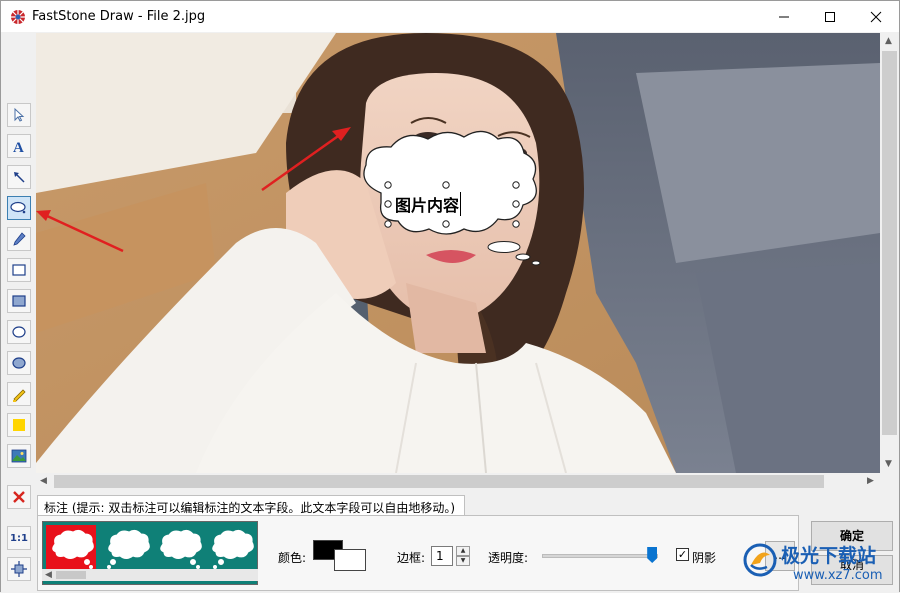 The height and width of the screenshot is (593, 900). Describe the element at coordinates (251, 505) in the screenshot. I see `tab-callout: 标注 (提示: 双击标注可以编辑标注的文本字段。此文本字段可以自由地移动。)` at that location.